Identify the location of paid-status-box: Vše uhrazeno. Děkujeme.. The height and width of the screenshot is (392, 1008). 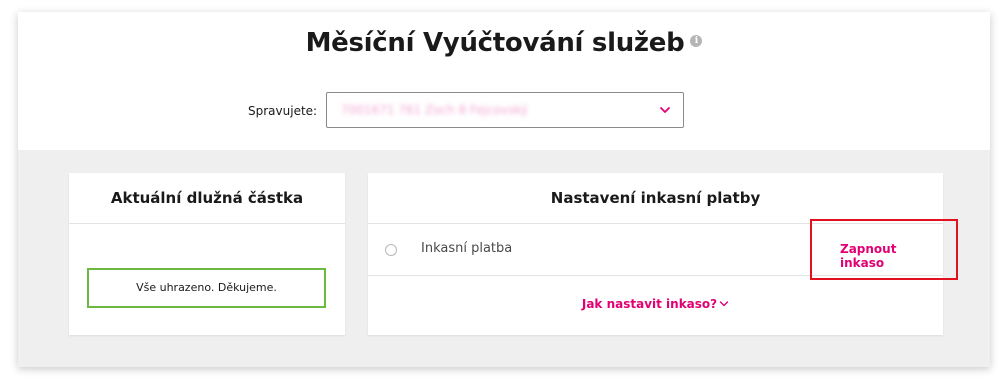
(206, 288).